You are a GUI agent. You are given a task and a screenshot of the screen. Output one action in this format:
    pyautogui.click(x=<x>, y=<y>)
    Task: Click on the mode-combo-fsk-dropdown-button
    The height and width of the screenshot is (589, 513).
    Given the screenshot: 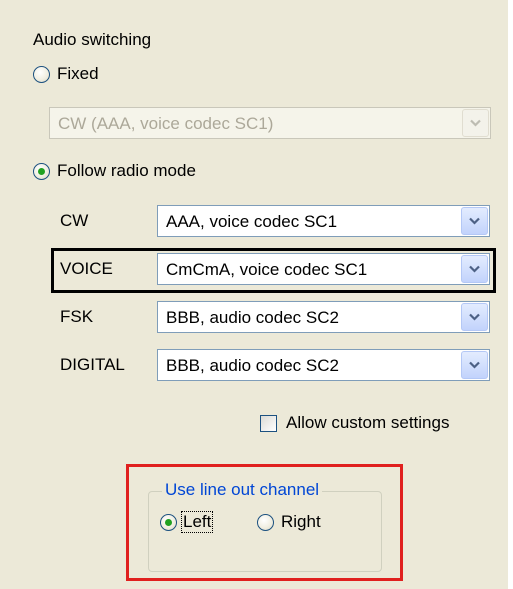 What is the action you would take?
    pyautogui.click(x=474, y=317)
    